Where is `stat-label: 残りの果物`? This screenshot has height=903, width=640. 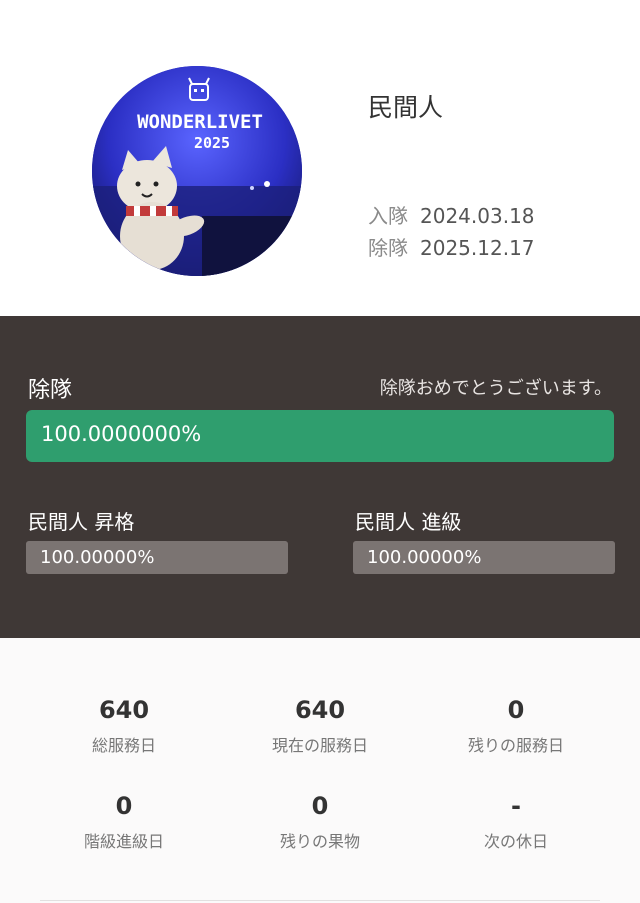
stat-label: 残りの果物 is located at coordinates (319, 841).